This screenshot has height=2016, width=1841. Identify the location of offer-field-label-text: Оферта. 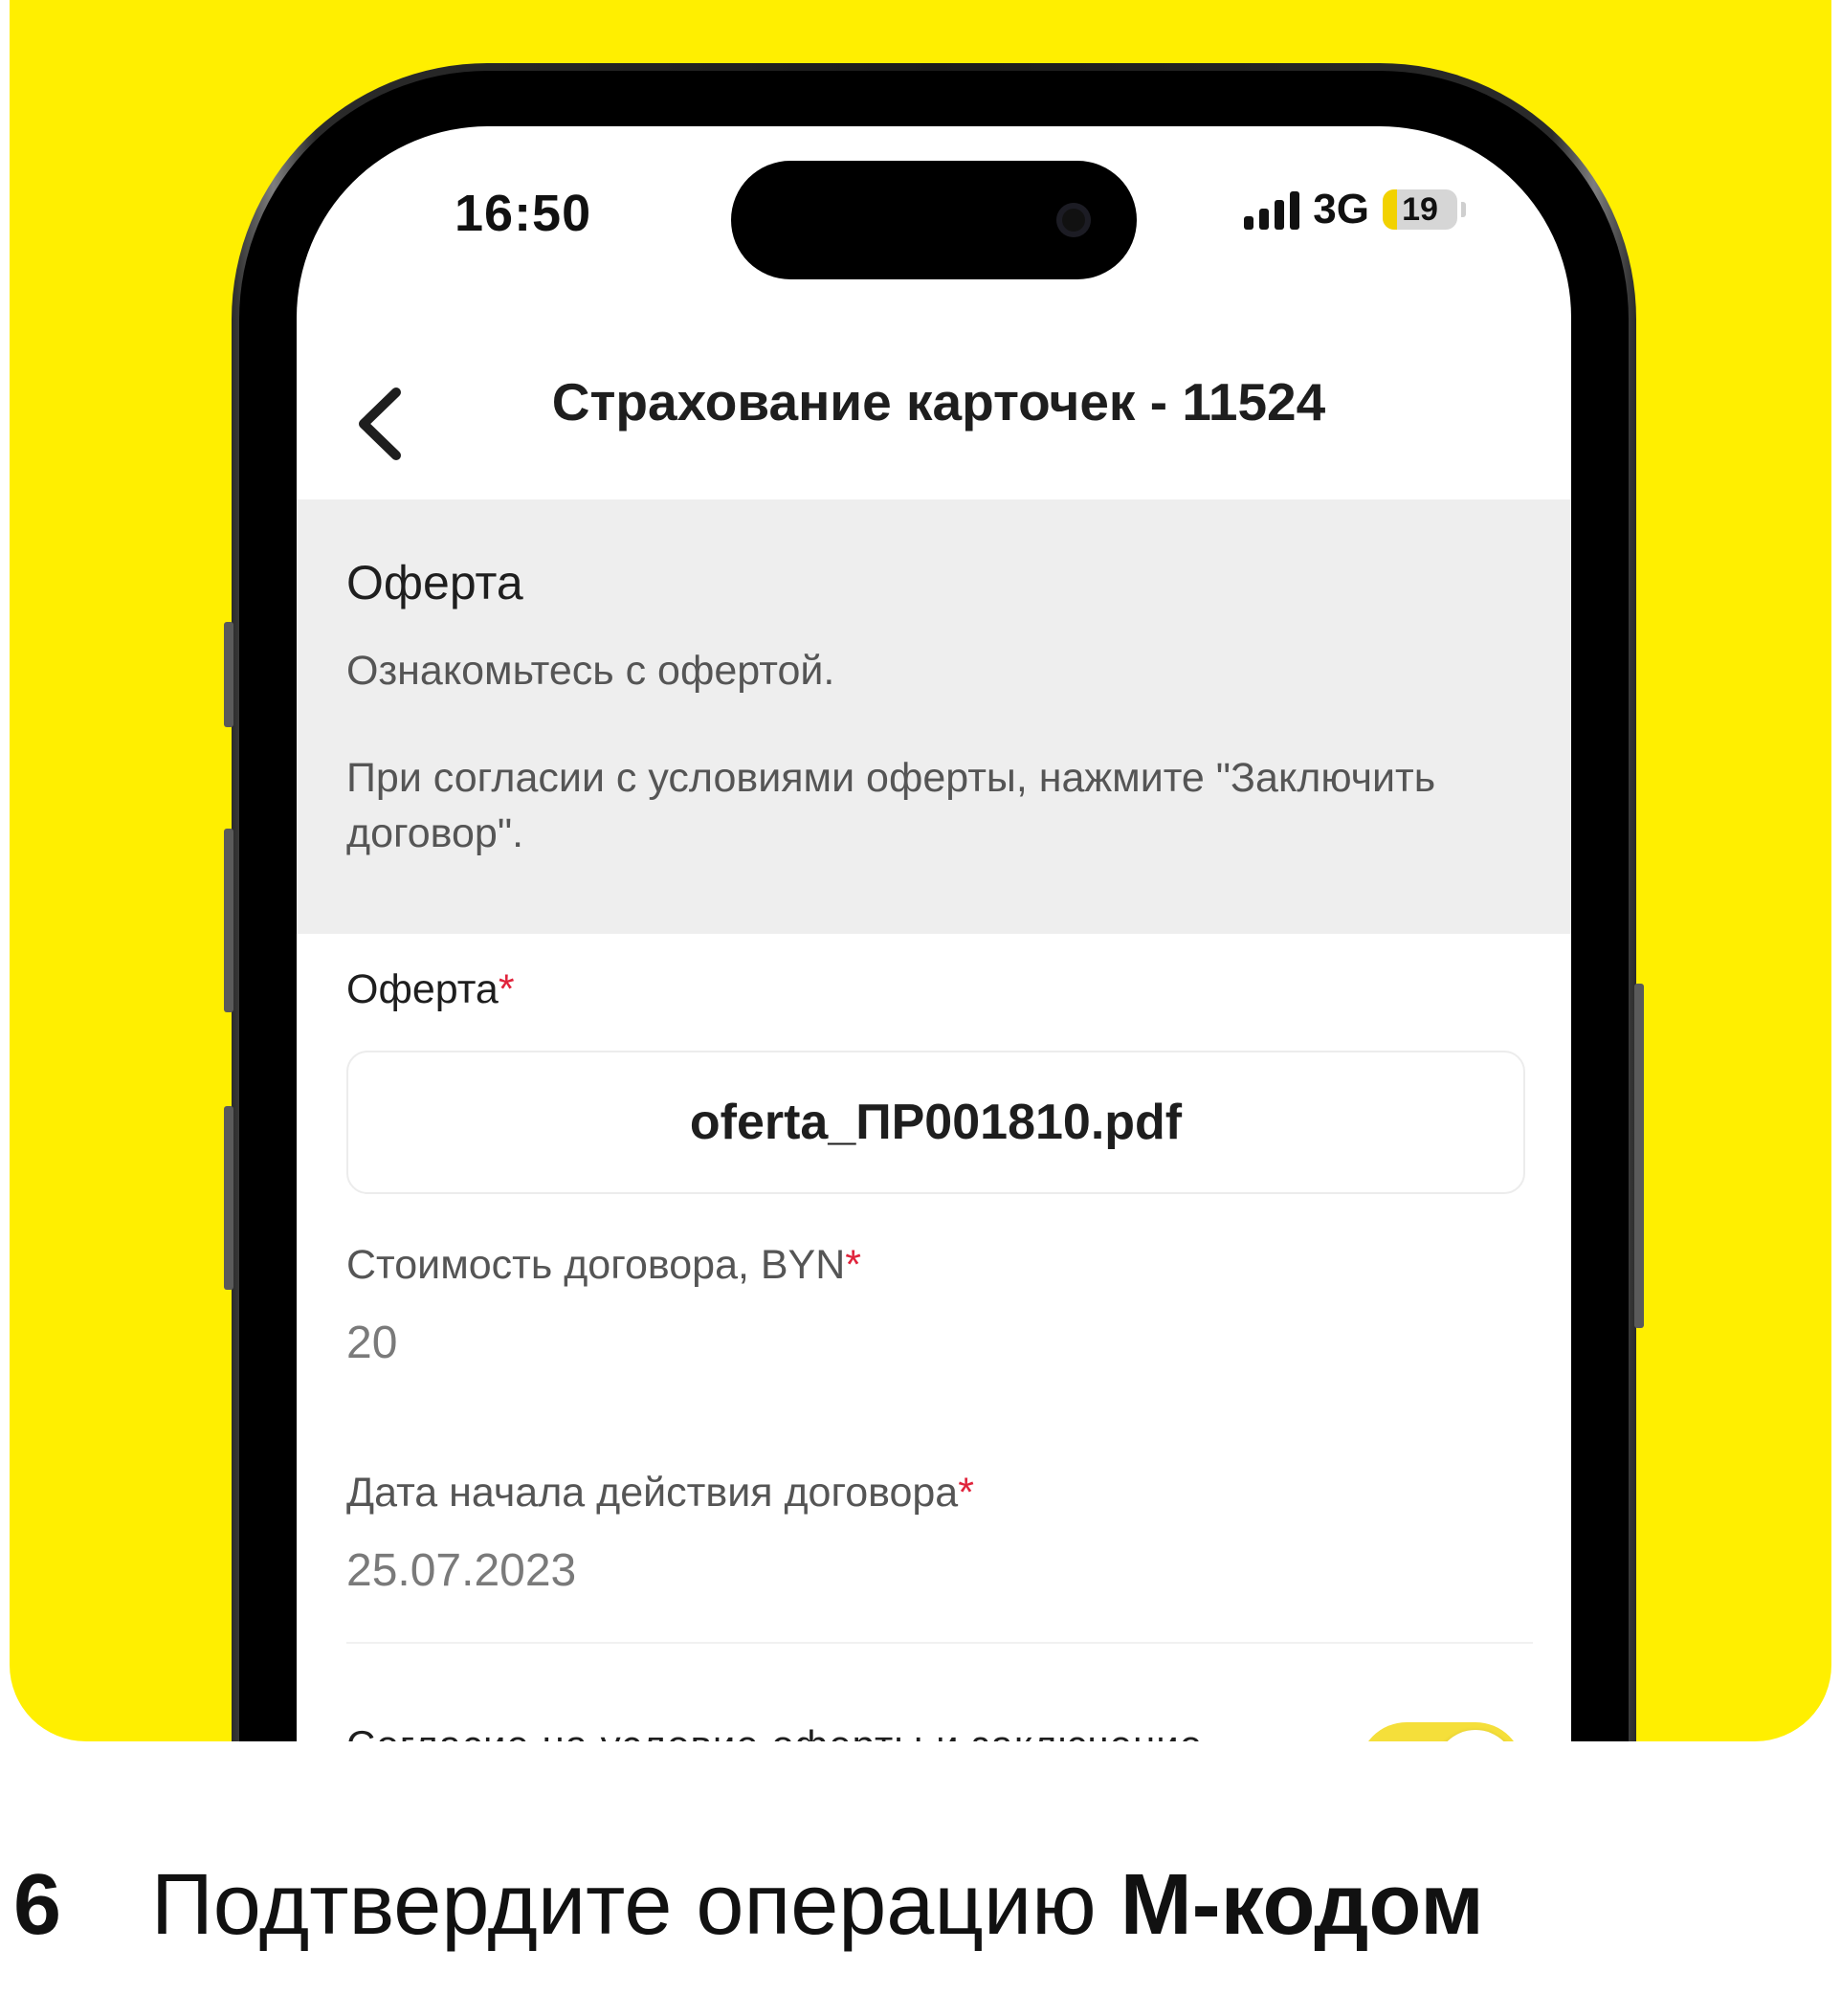
(422, 989).